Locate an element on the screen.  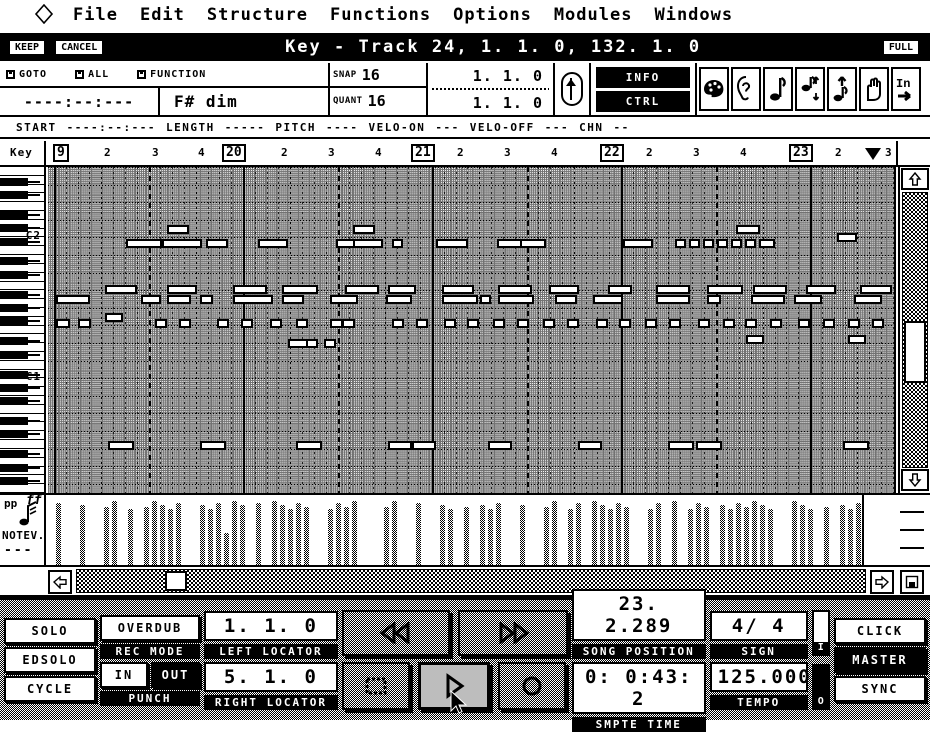
vertical-scrollbar is located at coordinates (914, 330).